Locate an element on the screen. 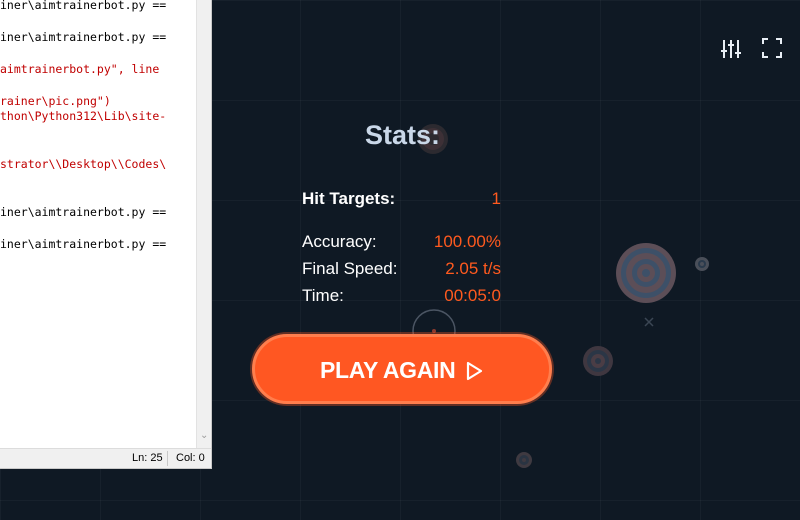 This screenshot has height=520, width=800. hit-targets-value: 1 is located at coordinates (496, 198).